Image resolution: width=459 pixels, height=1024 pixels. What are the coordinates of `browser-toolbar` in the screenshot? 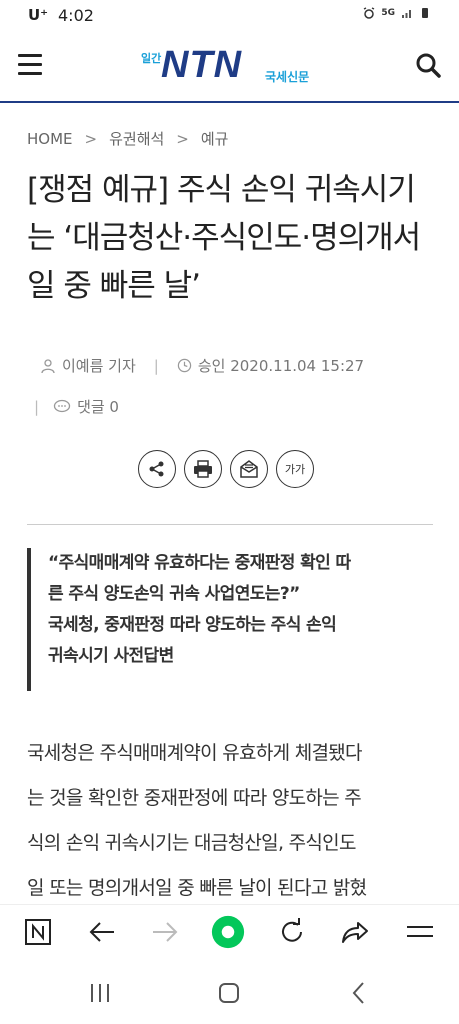 It's located at (229, 933).